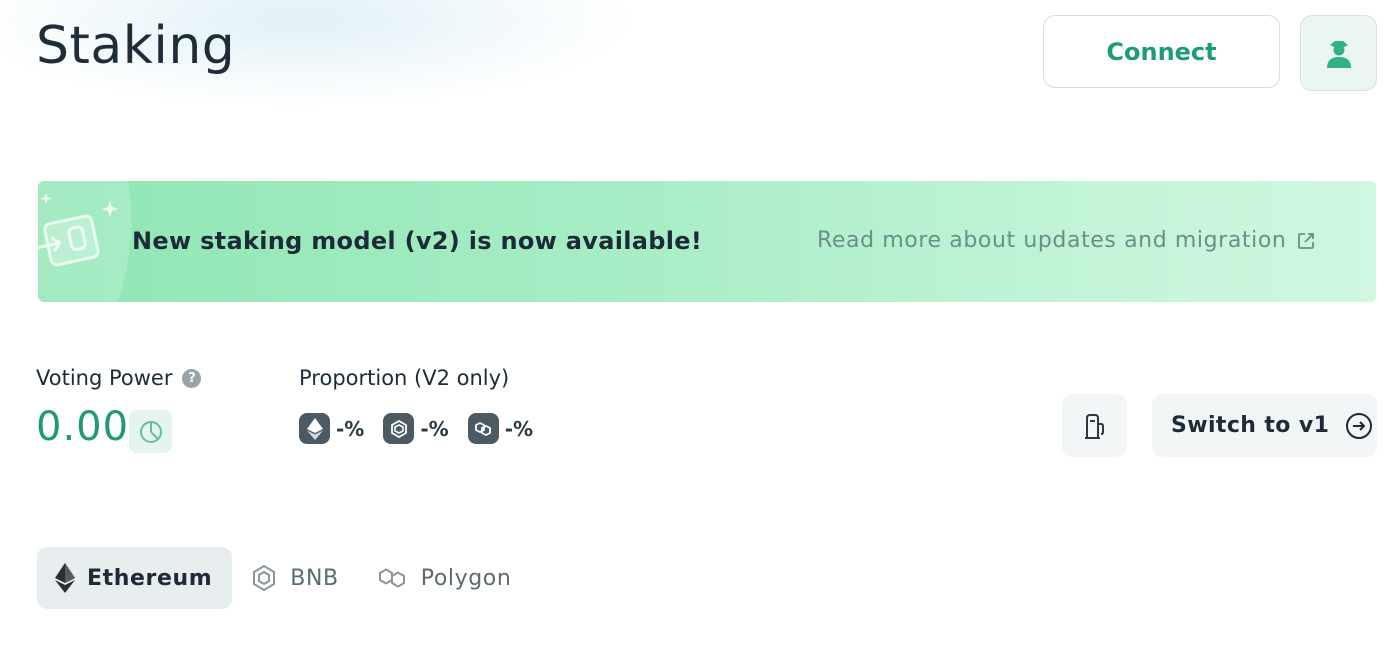 Image resolution: width=1400 pixels, height=645 pixels. I want to click on banner-title: New staking model (v2) is now available!, so click(417, 241).